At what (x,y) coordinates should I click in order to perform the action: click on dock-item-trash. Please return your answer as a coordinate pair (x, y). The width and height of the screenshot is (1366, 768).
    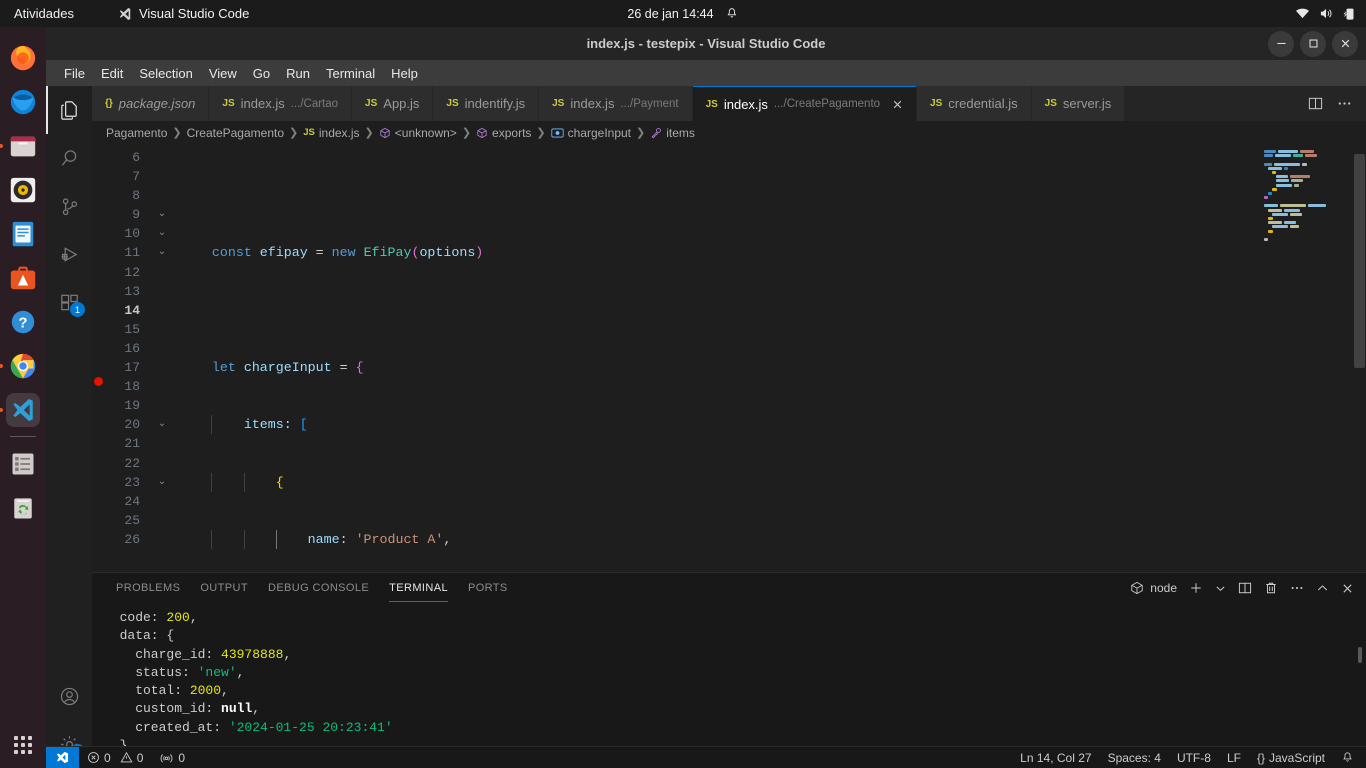
    Looking at the image, I should click on (23, 508).